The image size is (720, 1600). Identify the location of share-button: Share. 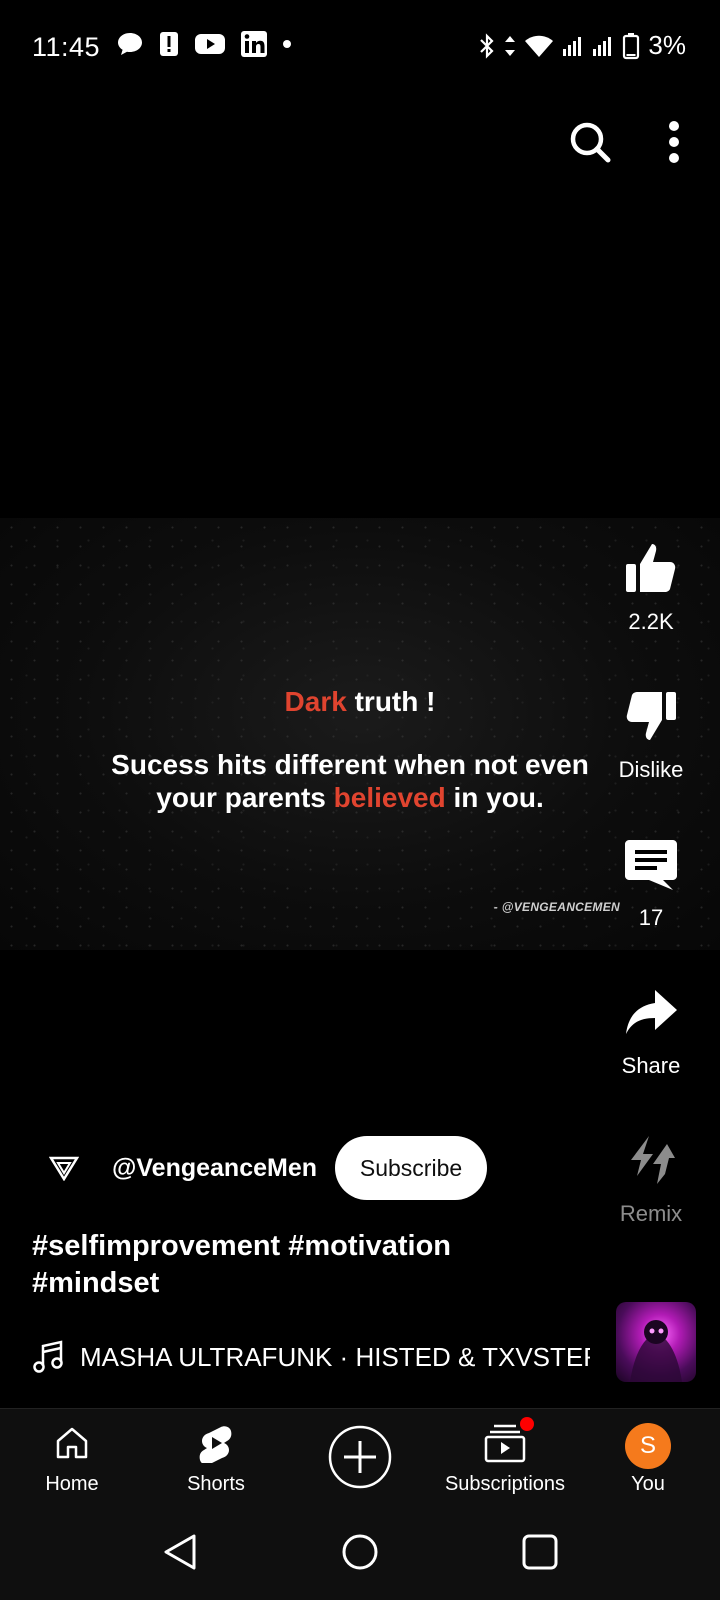
(651, 1031).